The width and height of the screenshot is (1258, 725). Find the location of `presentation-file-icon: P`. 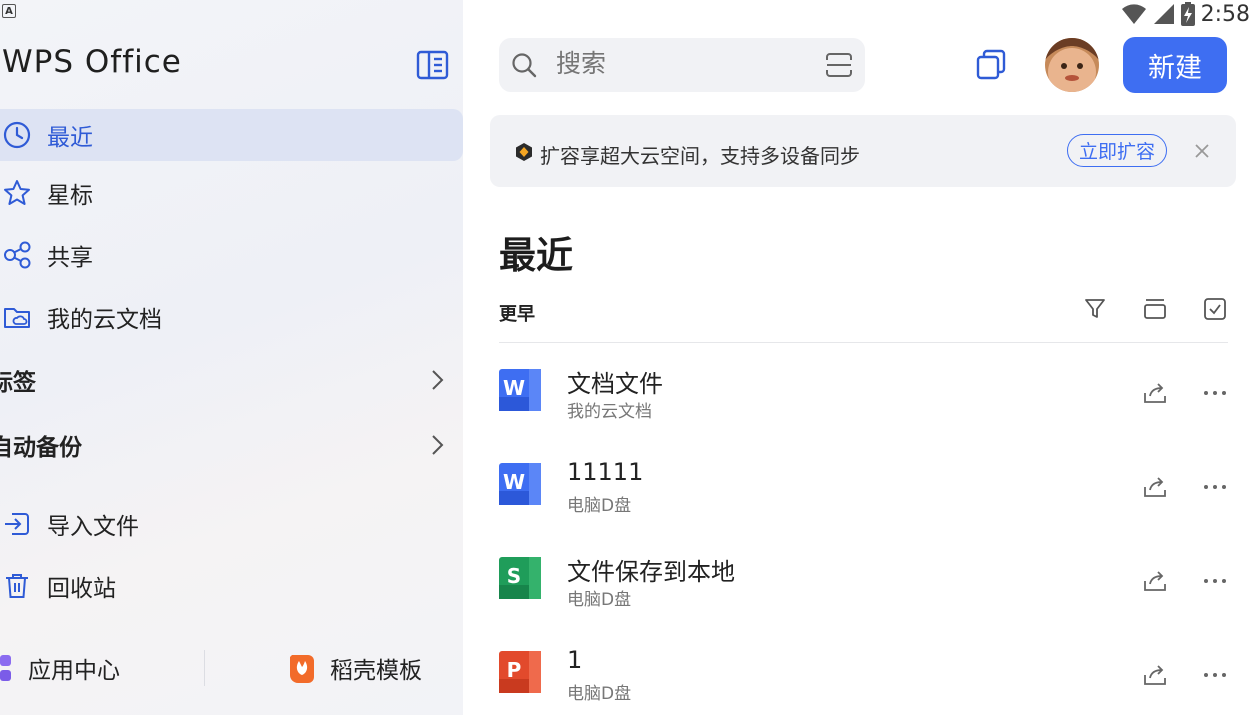

presentation-file-icon: P is located at coordinates (520, 672).